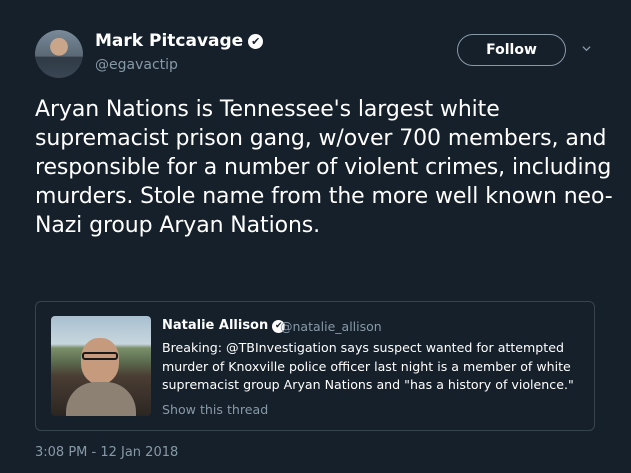  I want to click on show-thread-link: Show this thread, so click(215, 409).